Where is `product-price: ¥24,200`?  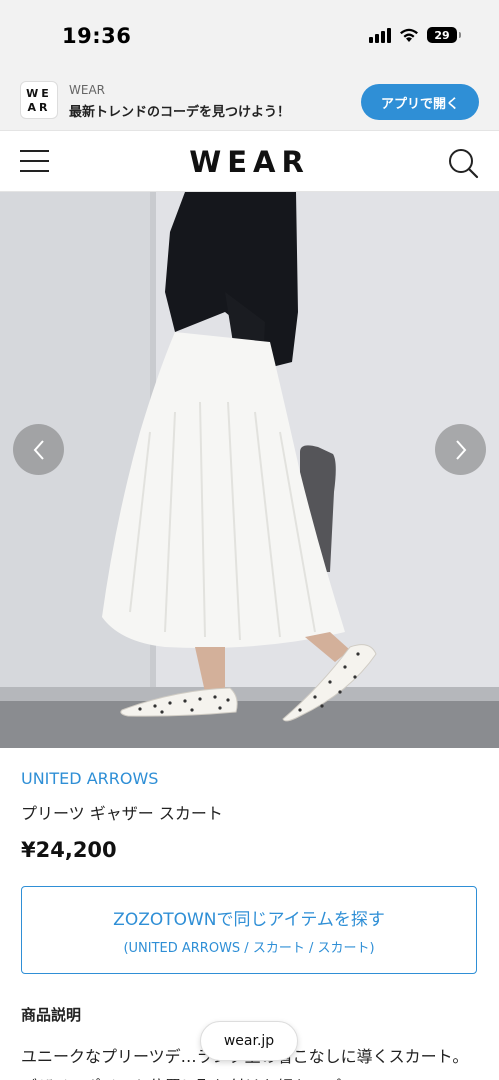 product-price: ¥24,200 is located at coordinates (69, 850).